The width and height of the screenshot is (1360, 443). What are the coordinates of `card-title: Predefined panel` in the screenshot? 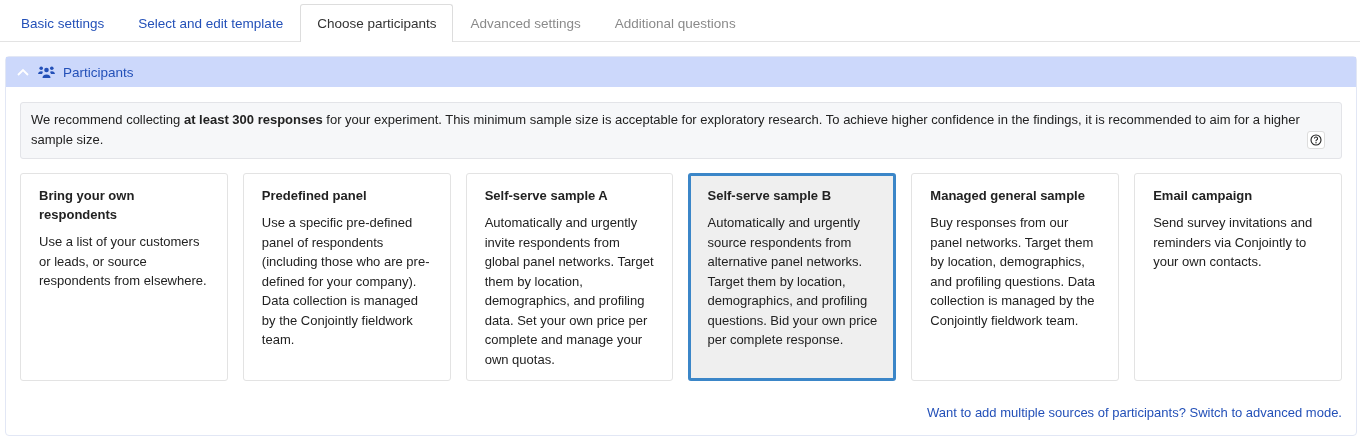 It's located at (314, 196).